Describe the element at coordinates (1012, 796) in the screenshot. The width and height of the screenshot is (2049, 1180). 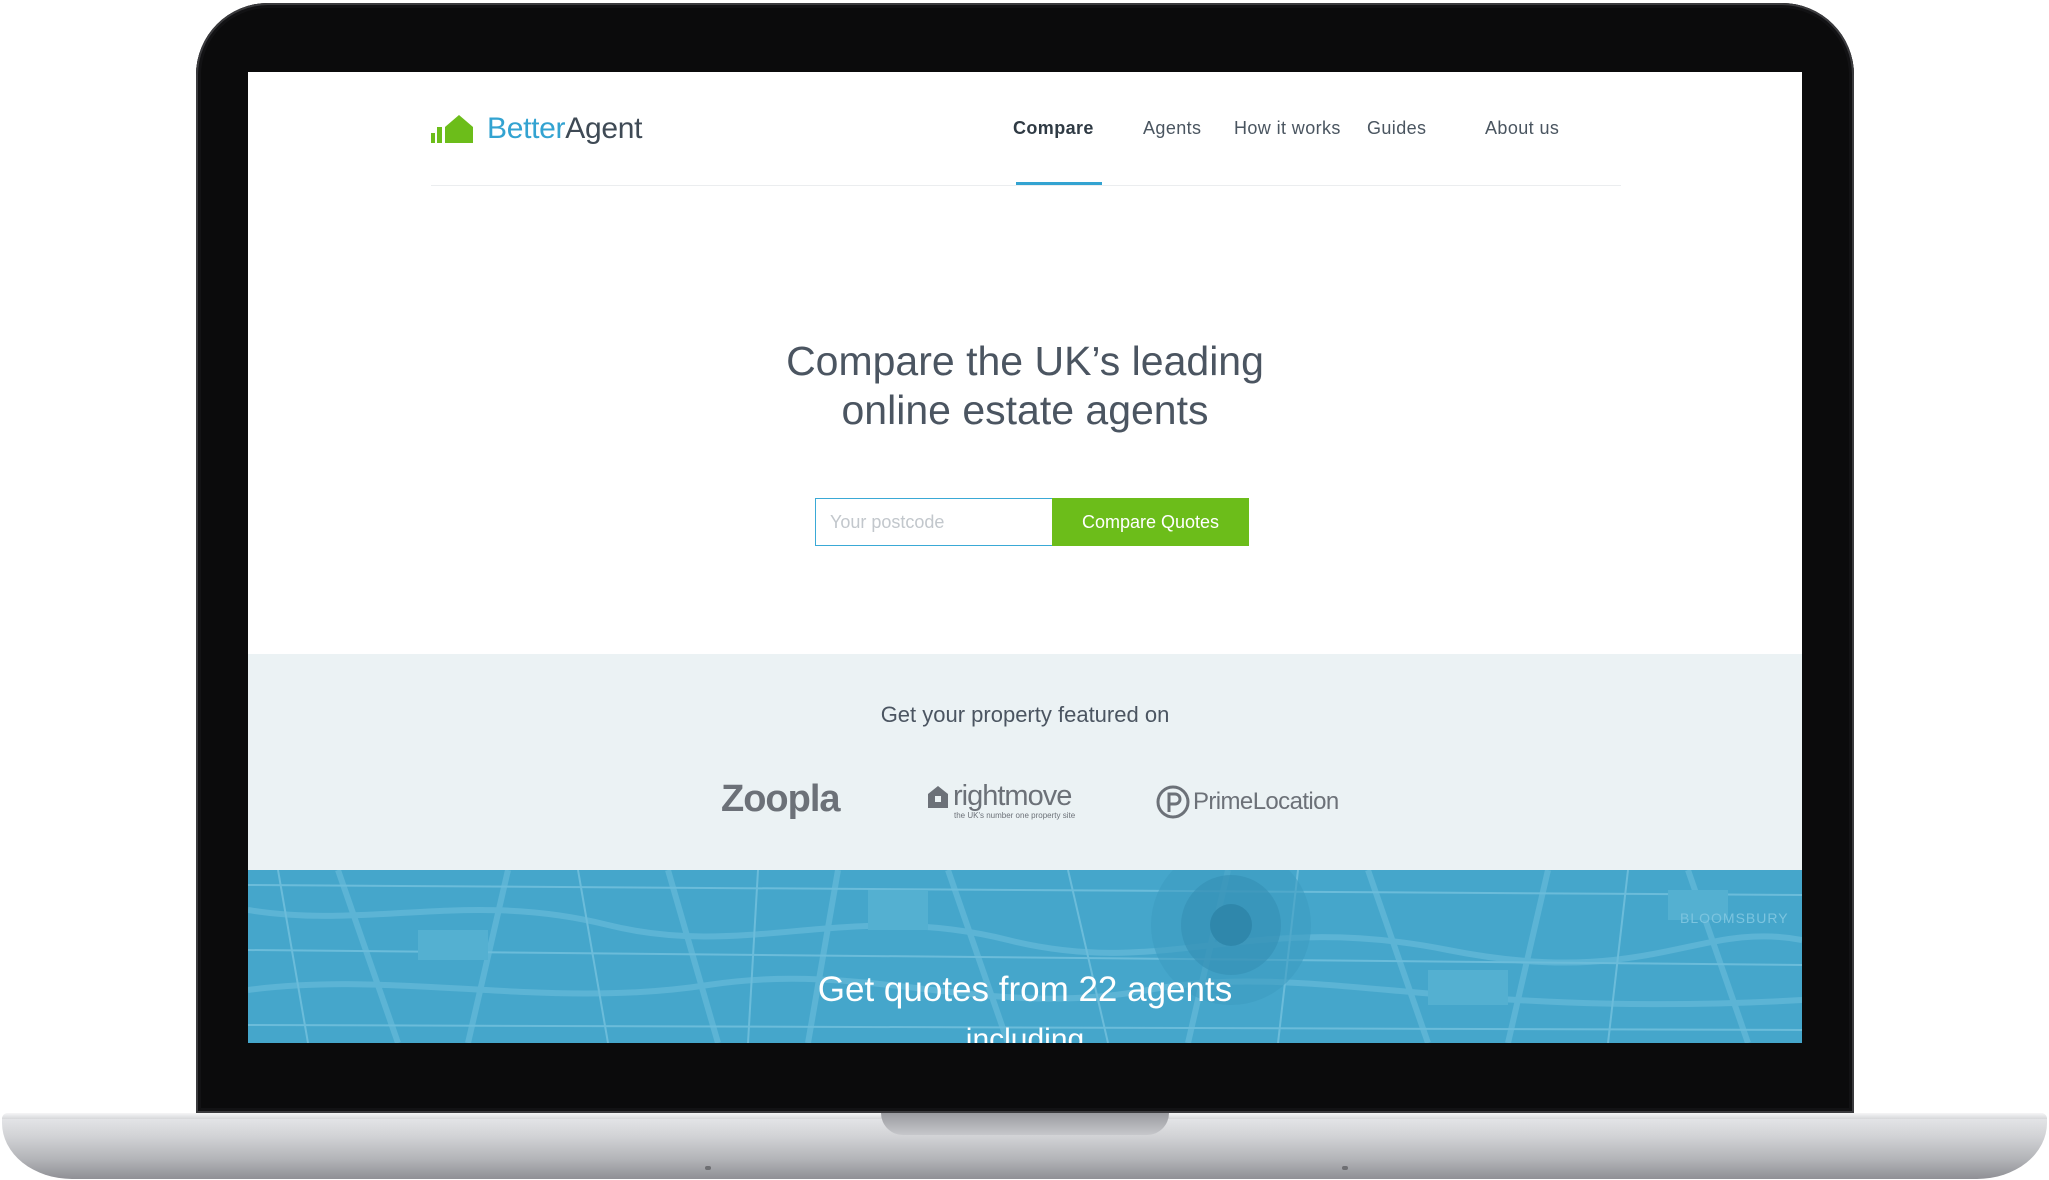
I see `rightmove-wordmark: rightmove` at that location.